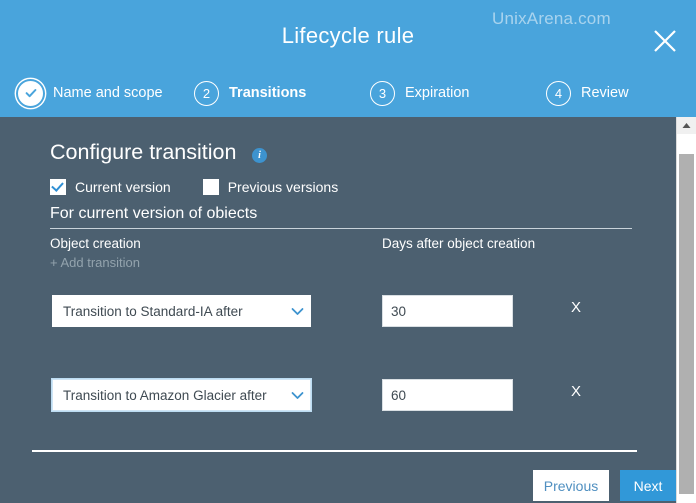 The width and height of the screenshot is (696, 503). I want to click on step-3-label: Expiration, so click(437, 93).